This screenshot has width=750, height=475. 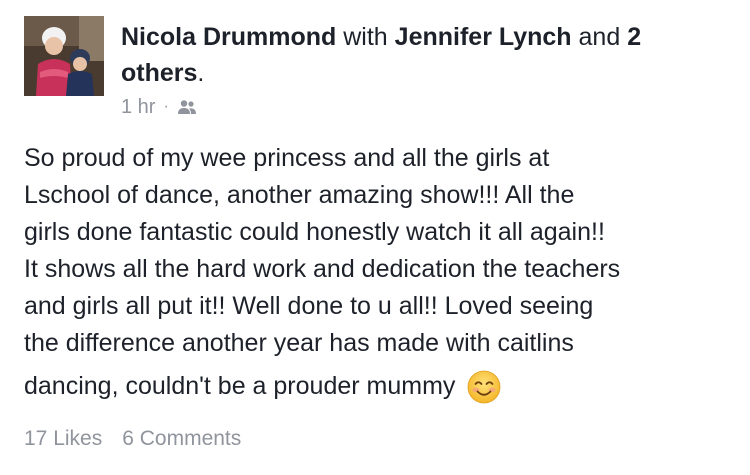 I want to click on friends-icon, so click(x=187, y=107).